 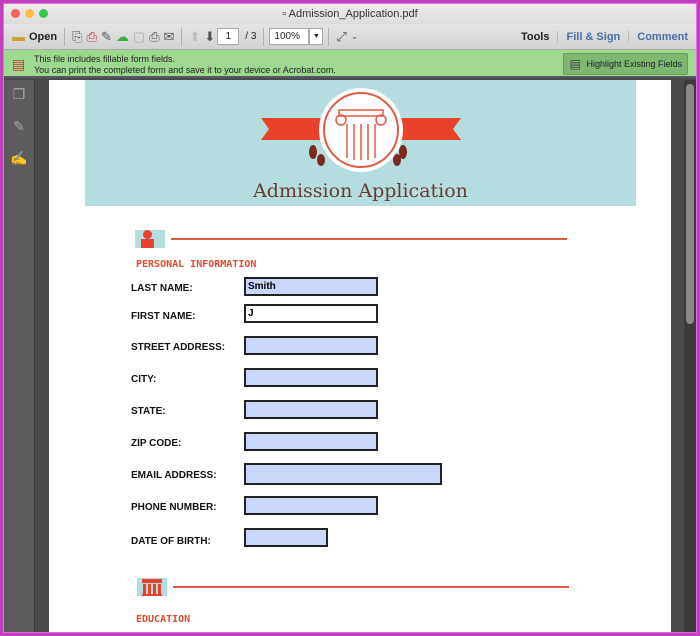 I want to click on zoom-select: 100%, so click(x=289, y=36).